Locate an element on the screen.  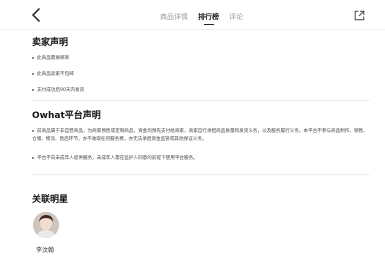
detail-tabs: 商品详情 排行榜 评论 is located at coordinates (206, 17).